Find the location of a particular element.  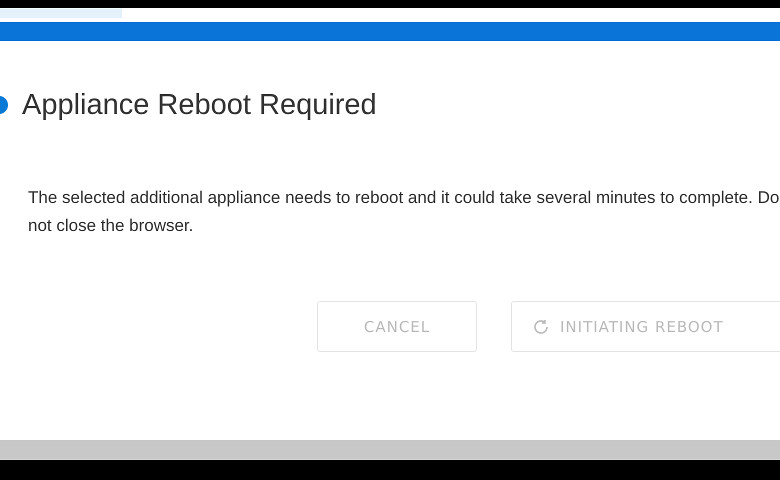

dialog-title: Appliance Reboot Required is located at coordinates (199, 105).